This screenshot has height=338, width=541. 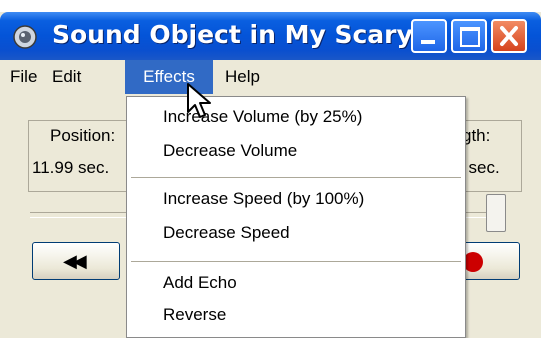 What do you see at coordinates (270, 6) in the screenshot?
I see `background-window-strip` at bounding box center [270, 6].